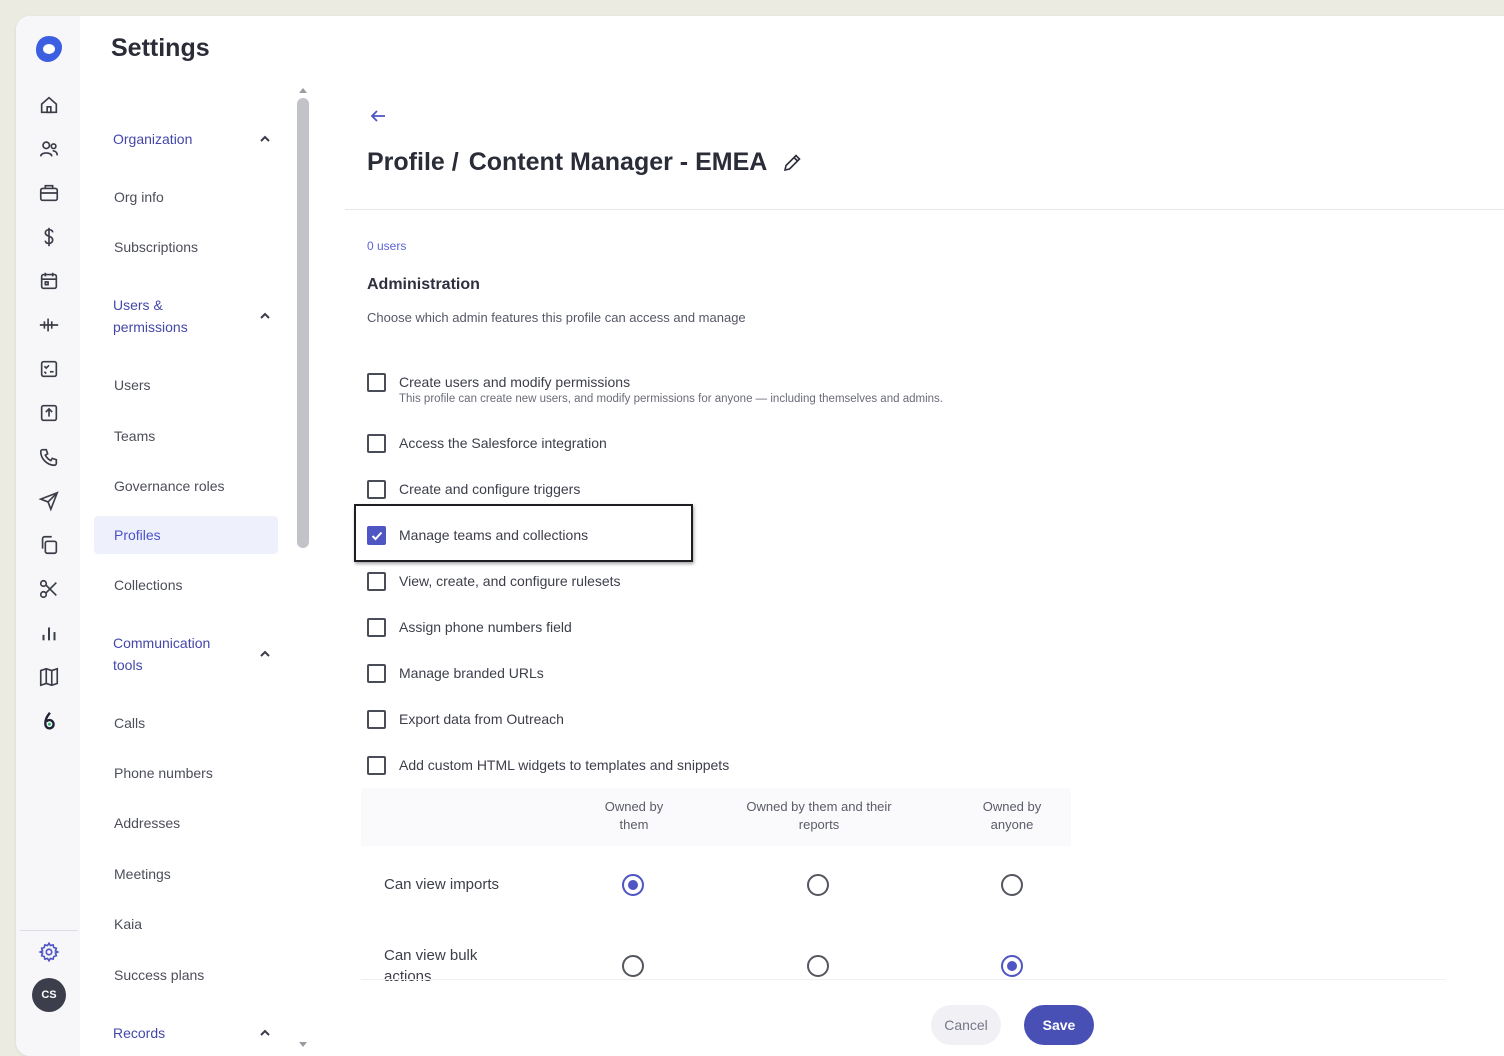 Image resolution: width=1504 pixels, height=1056 pixels. I want to click on nav-item-addresses: Addresses, so click(186, 823).